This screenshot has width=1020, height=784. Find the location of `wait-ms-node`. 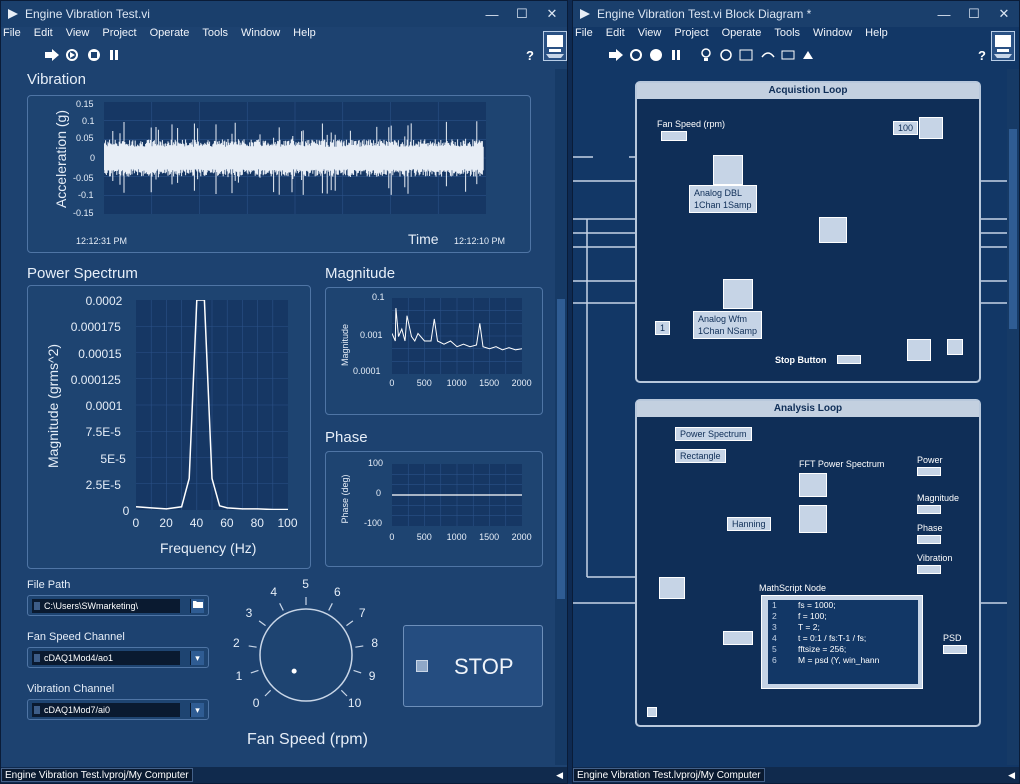

wait-ms-node is located at coordinates (931, 128).